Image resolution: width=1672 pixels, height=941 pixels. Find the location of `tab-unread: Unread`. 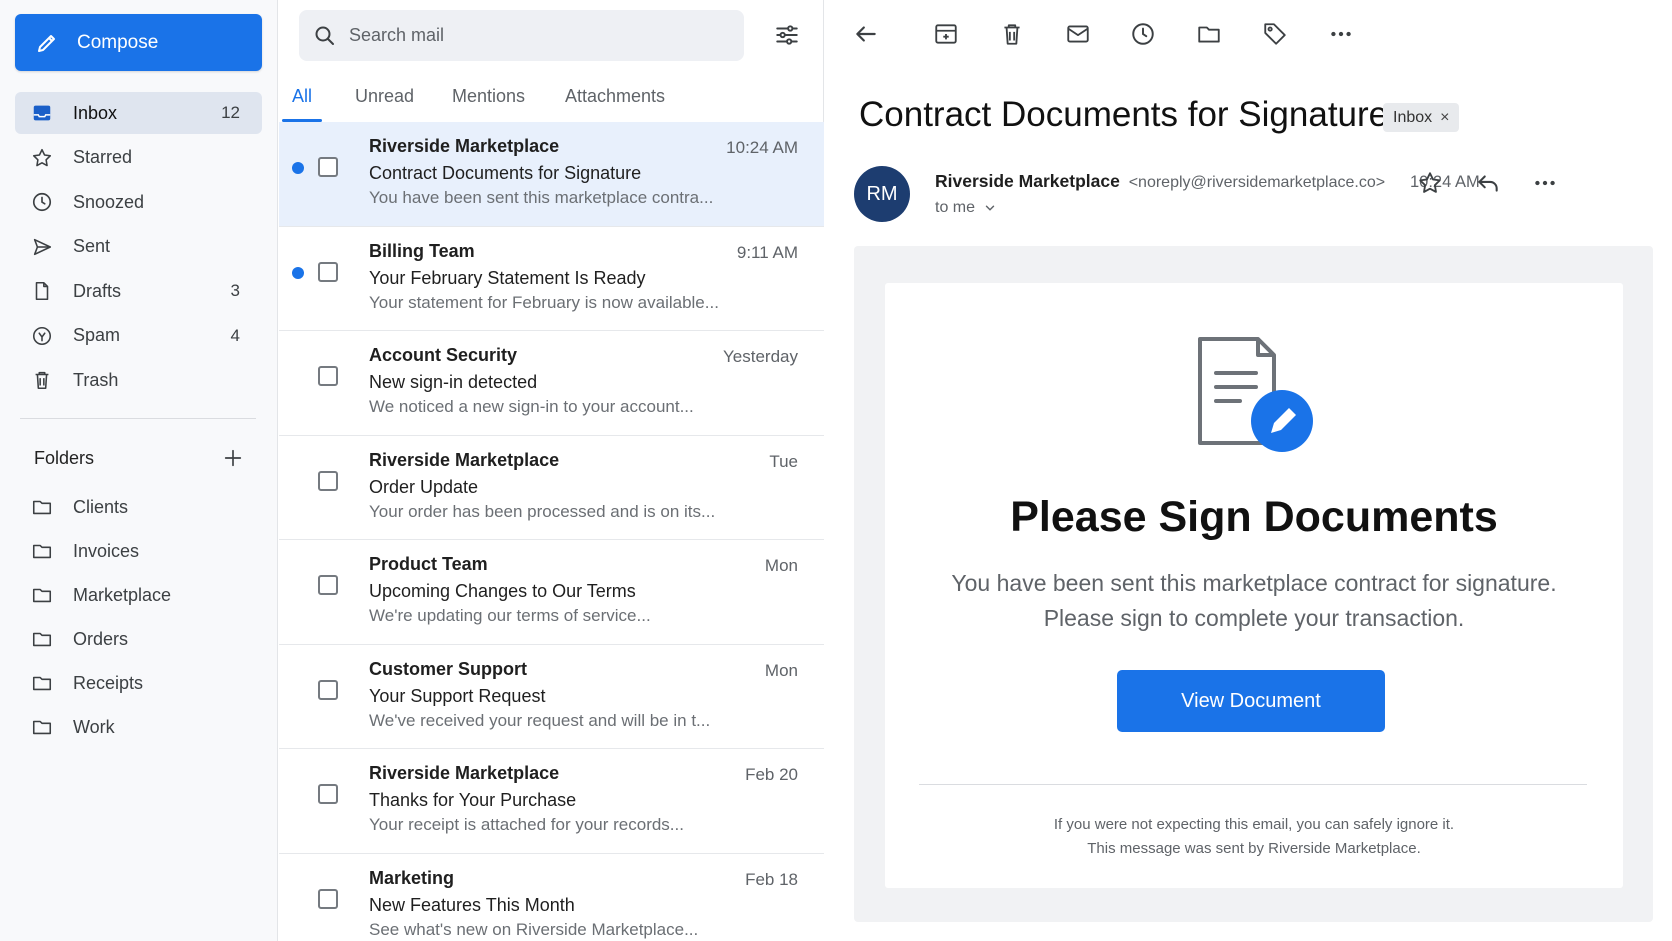

tab-unread: Unread is located at coordinates (384, 100).